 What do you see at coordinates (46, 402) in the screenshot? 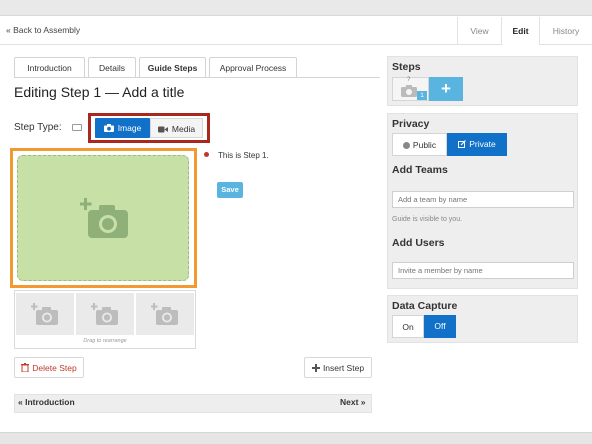
I see `prev-link: « Introduction` at bounding box center [46, 402].